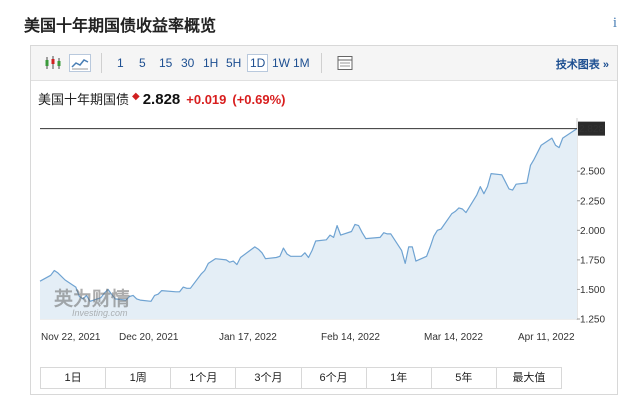  I want to click on x-tick-label: Jan 17, 2022, so click(248, 337).